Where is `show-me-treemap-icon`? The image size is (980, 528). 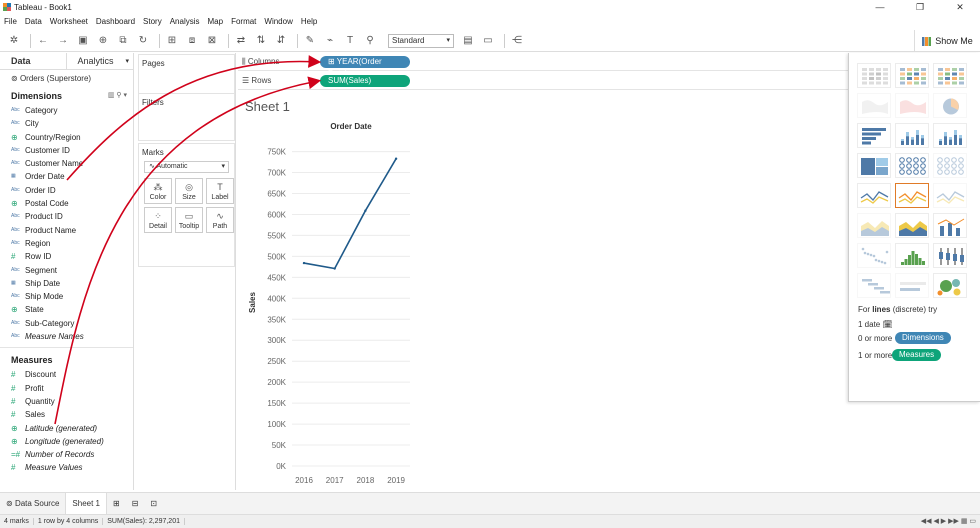
show-me-treemap-icon is located at coordinates (874, 165).